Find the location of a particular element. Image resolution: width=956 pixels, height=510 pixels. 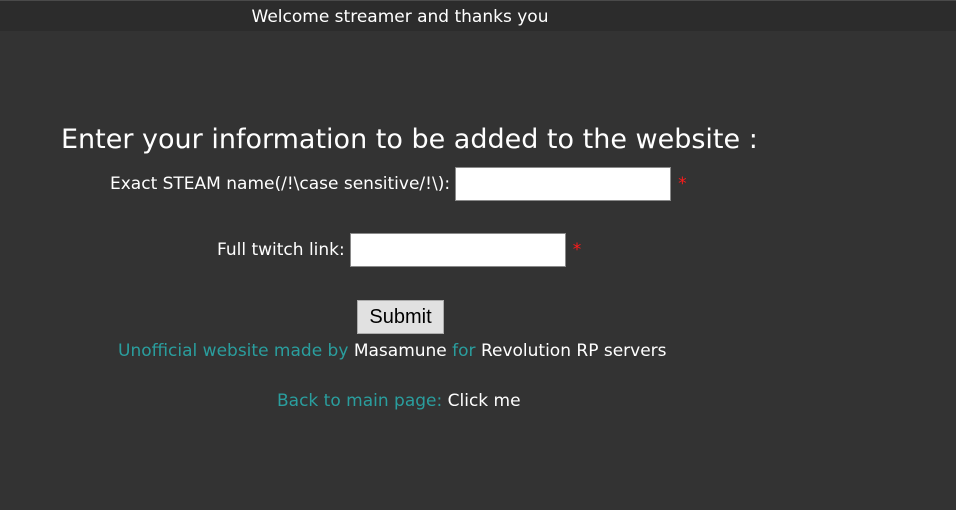

twitch-link-input is located at coordinates (457, 250).